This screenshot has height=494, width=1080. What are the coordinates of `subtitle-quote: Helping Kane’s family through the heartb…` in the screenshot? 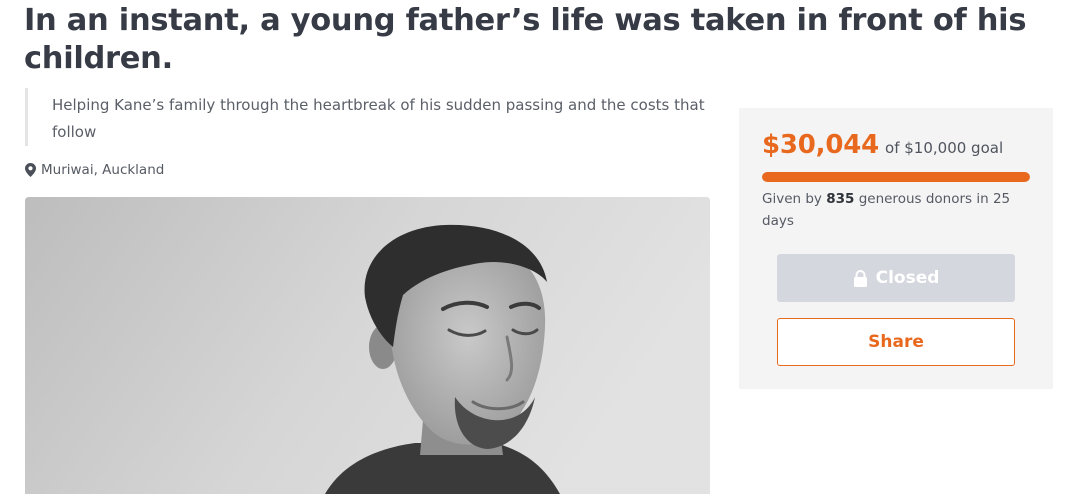 It's located at (366, 117).